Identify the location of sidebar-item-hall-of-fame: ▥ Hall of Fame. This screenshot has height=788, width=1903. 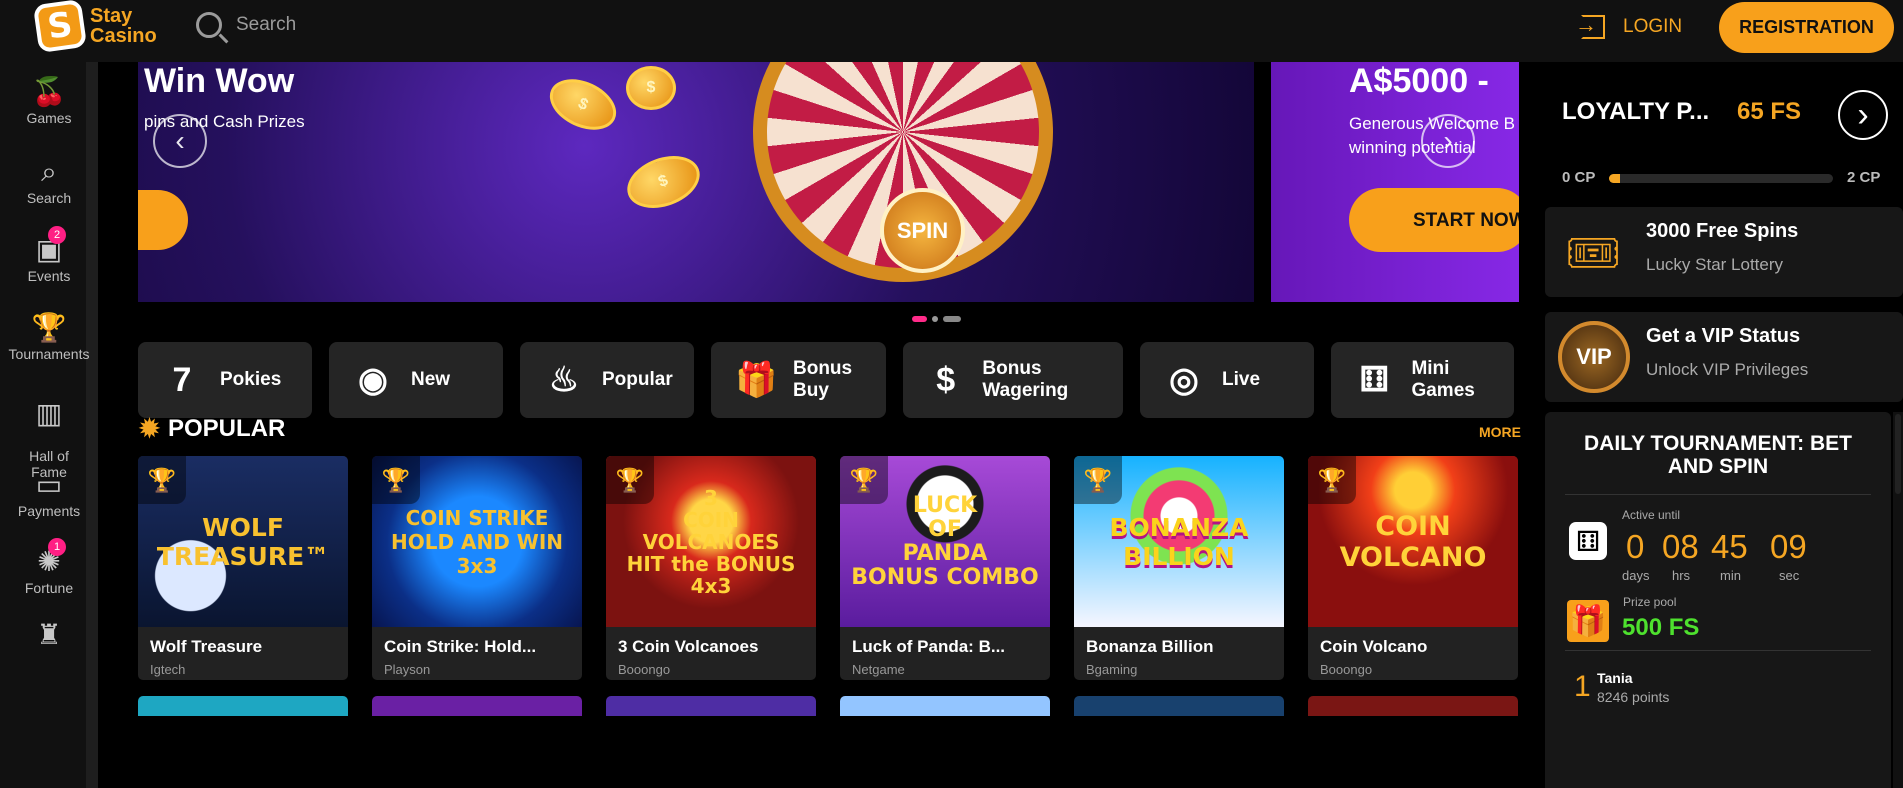
(49, 430).